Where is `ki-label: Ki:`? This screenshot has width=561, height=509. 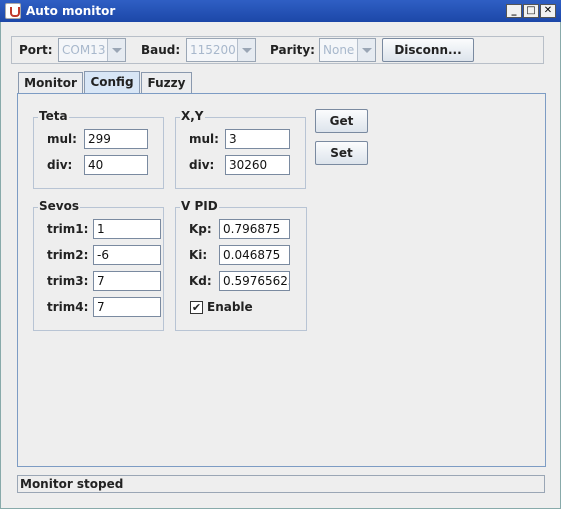 ki-label: Ki: is located at coordinates (198, 255).